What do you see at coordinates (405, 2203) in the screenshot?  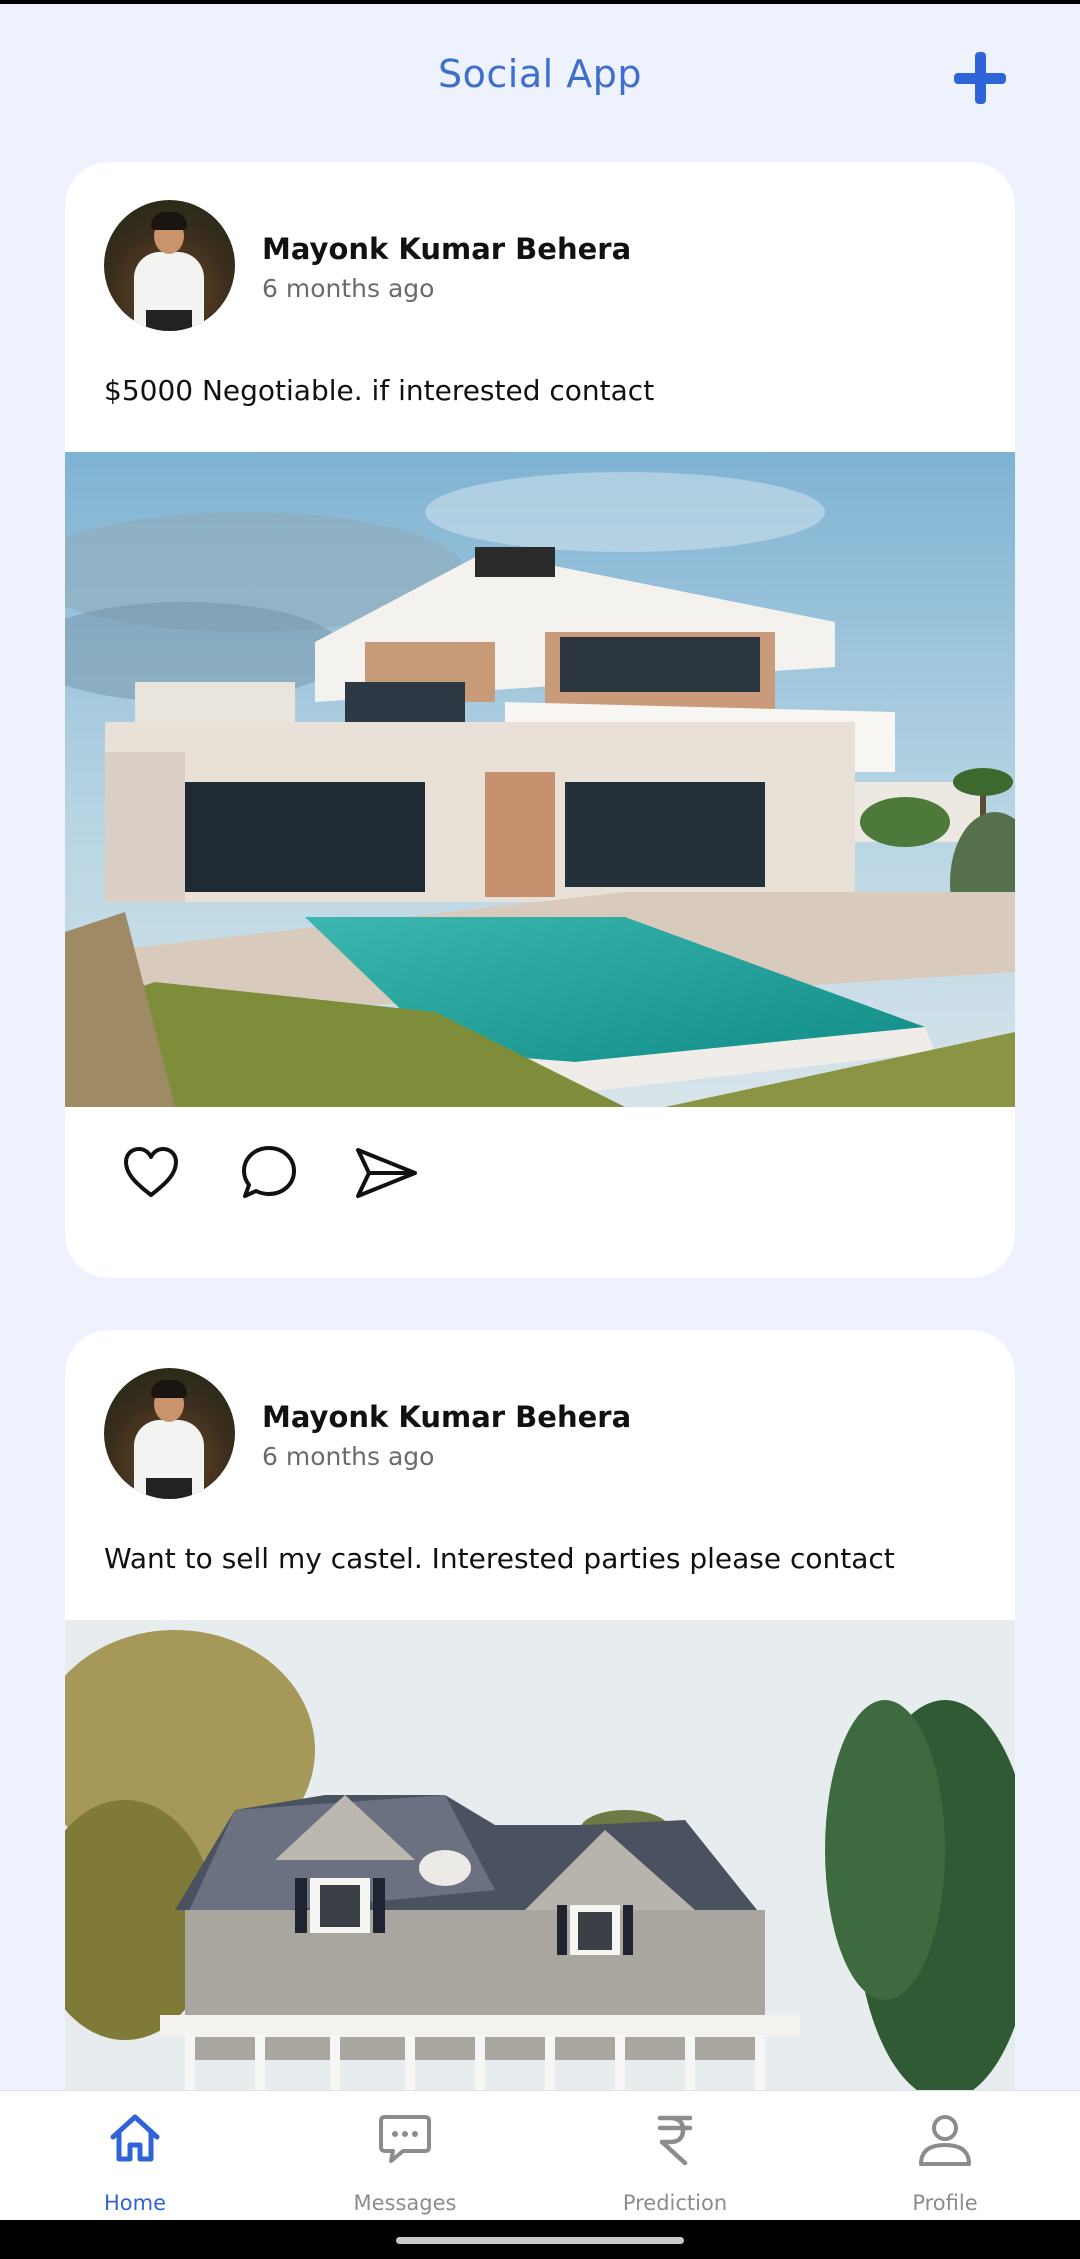 I see `nav-label: Messages` at bounding box center [405, 2203].